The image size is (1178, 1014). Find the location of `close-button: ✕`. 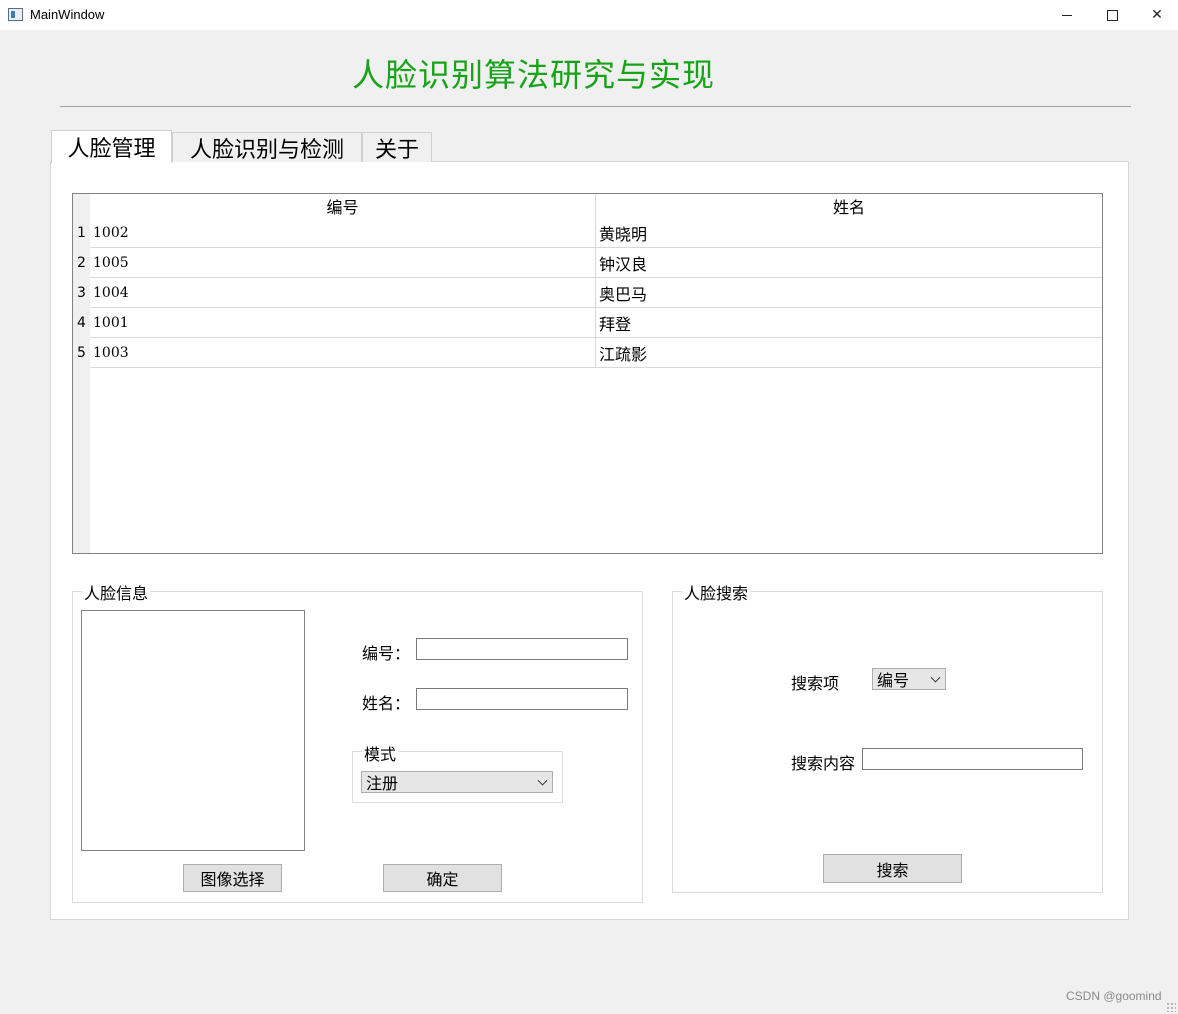

close-button: ✕ is located at coordinates (1156, 15).